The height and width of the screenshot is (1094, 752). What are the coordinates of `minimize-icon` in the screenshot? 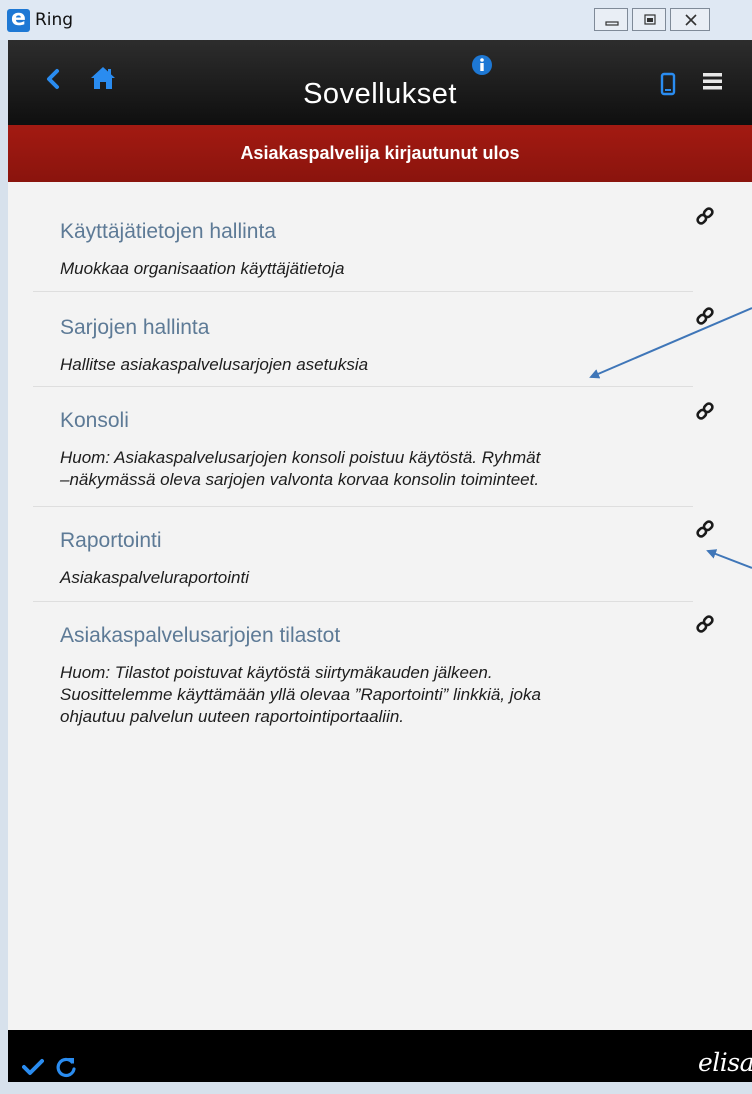 It's located at (612, 23).